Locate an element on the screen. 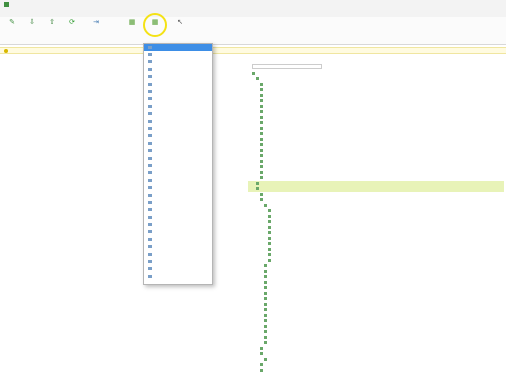 This screenshot has height=382, width=506. left-panel-row is located at coordinates (66, 146).